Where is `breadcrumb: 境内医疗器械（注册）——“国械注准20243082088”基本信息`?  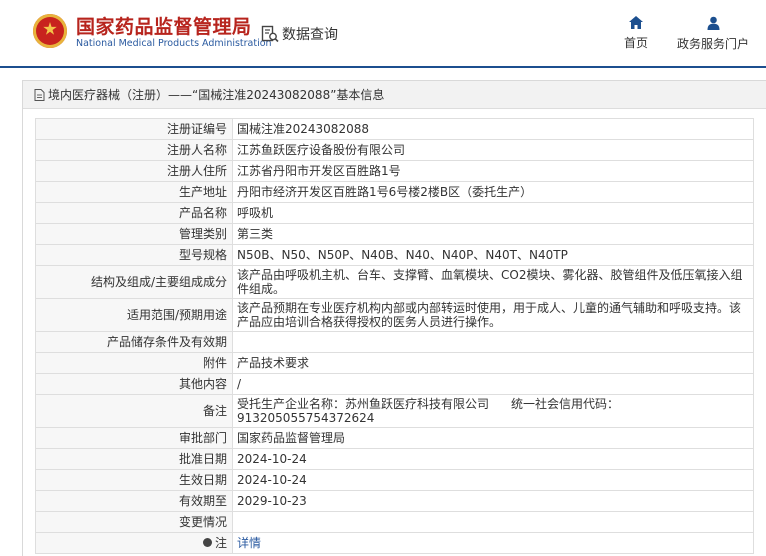 breadcrumb: 境内医疗器械（注册）——“国械注准20243082088”基本信息 is located at coordinates (216, 95).